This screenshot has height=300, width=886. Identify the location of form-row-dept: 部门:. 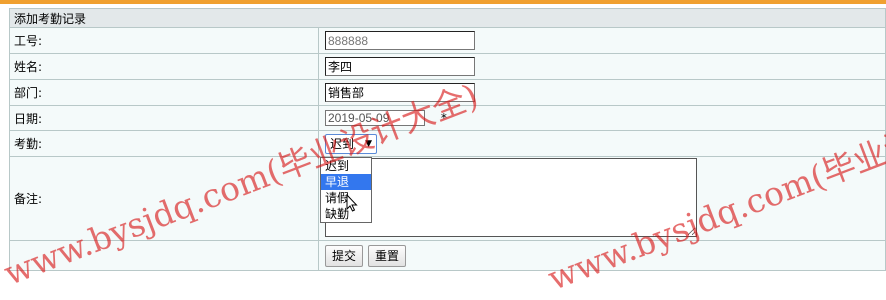
(447, 92).